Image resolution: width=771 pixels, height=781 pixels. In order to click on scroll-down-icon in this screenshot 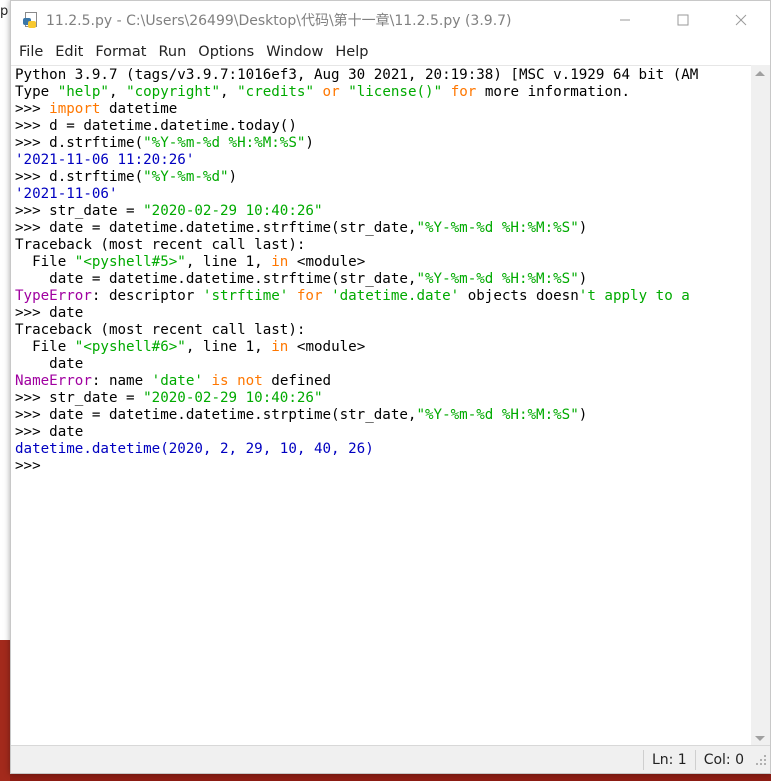, I will do `click(760, 738)`.